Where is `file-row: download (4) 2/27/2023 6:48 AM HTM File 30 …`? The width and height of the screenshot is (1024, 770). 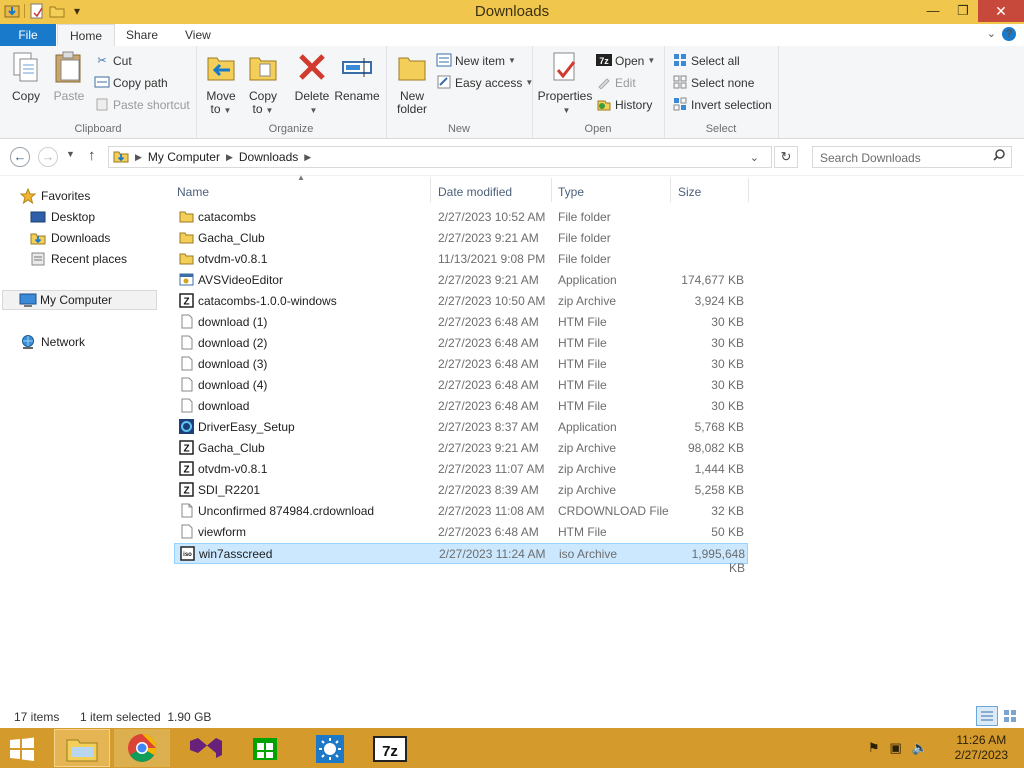 file-row: download (4) 2/27/2023 6:48 AM HTM File 30 … is located at coordinates (461, 385).